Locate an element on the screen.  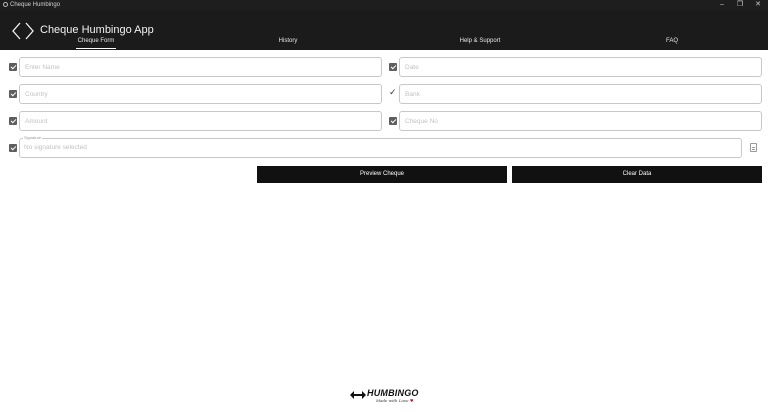
tab-label: Cheque Form is located at coordinates (96, 41).